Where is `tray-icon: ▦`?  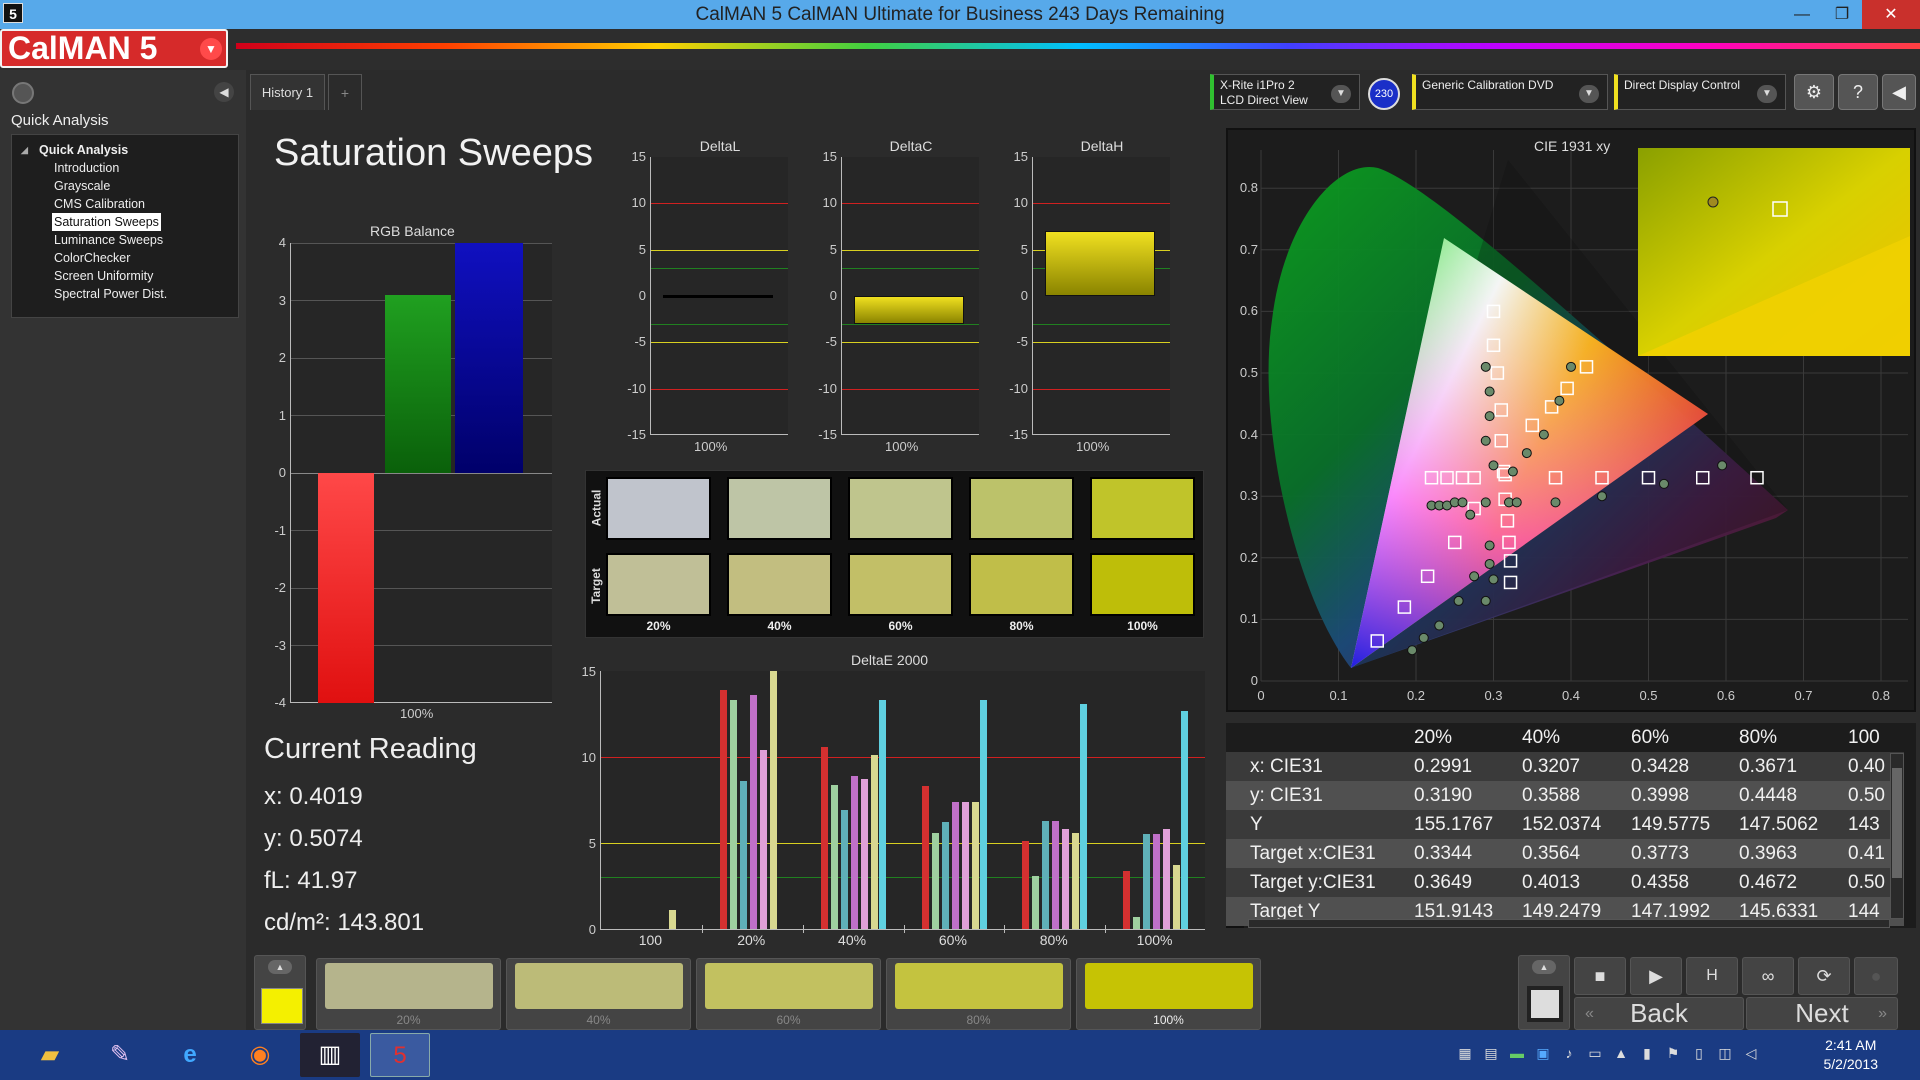 tray-icon: ▦ is located at coordinates (1465, 1053).